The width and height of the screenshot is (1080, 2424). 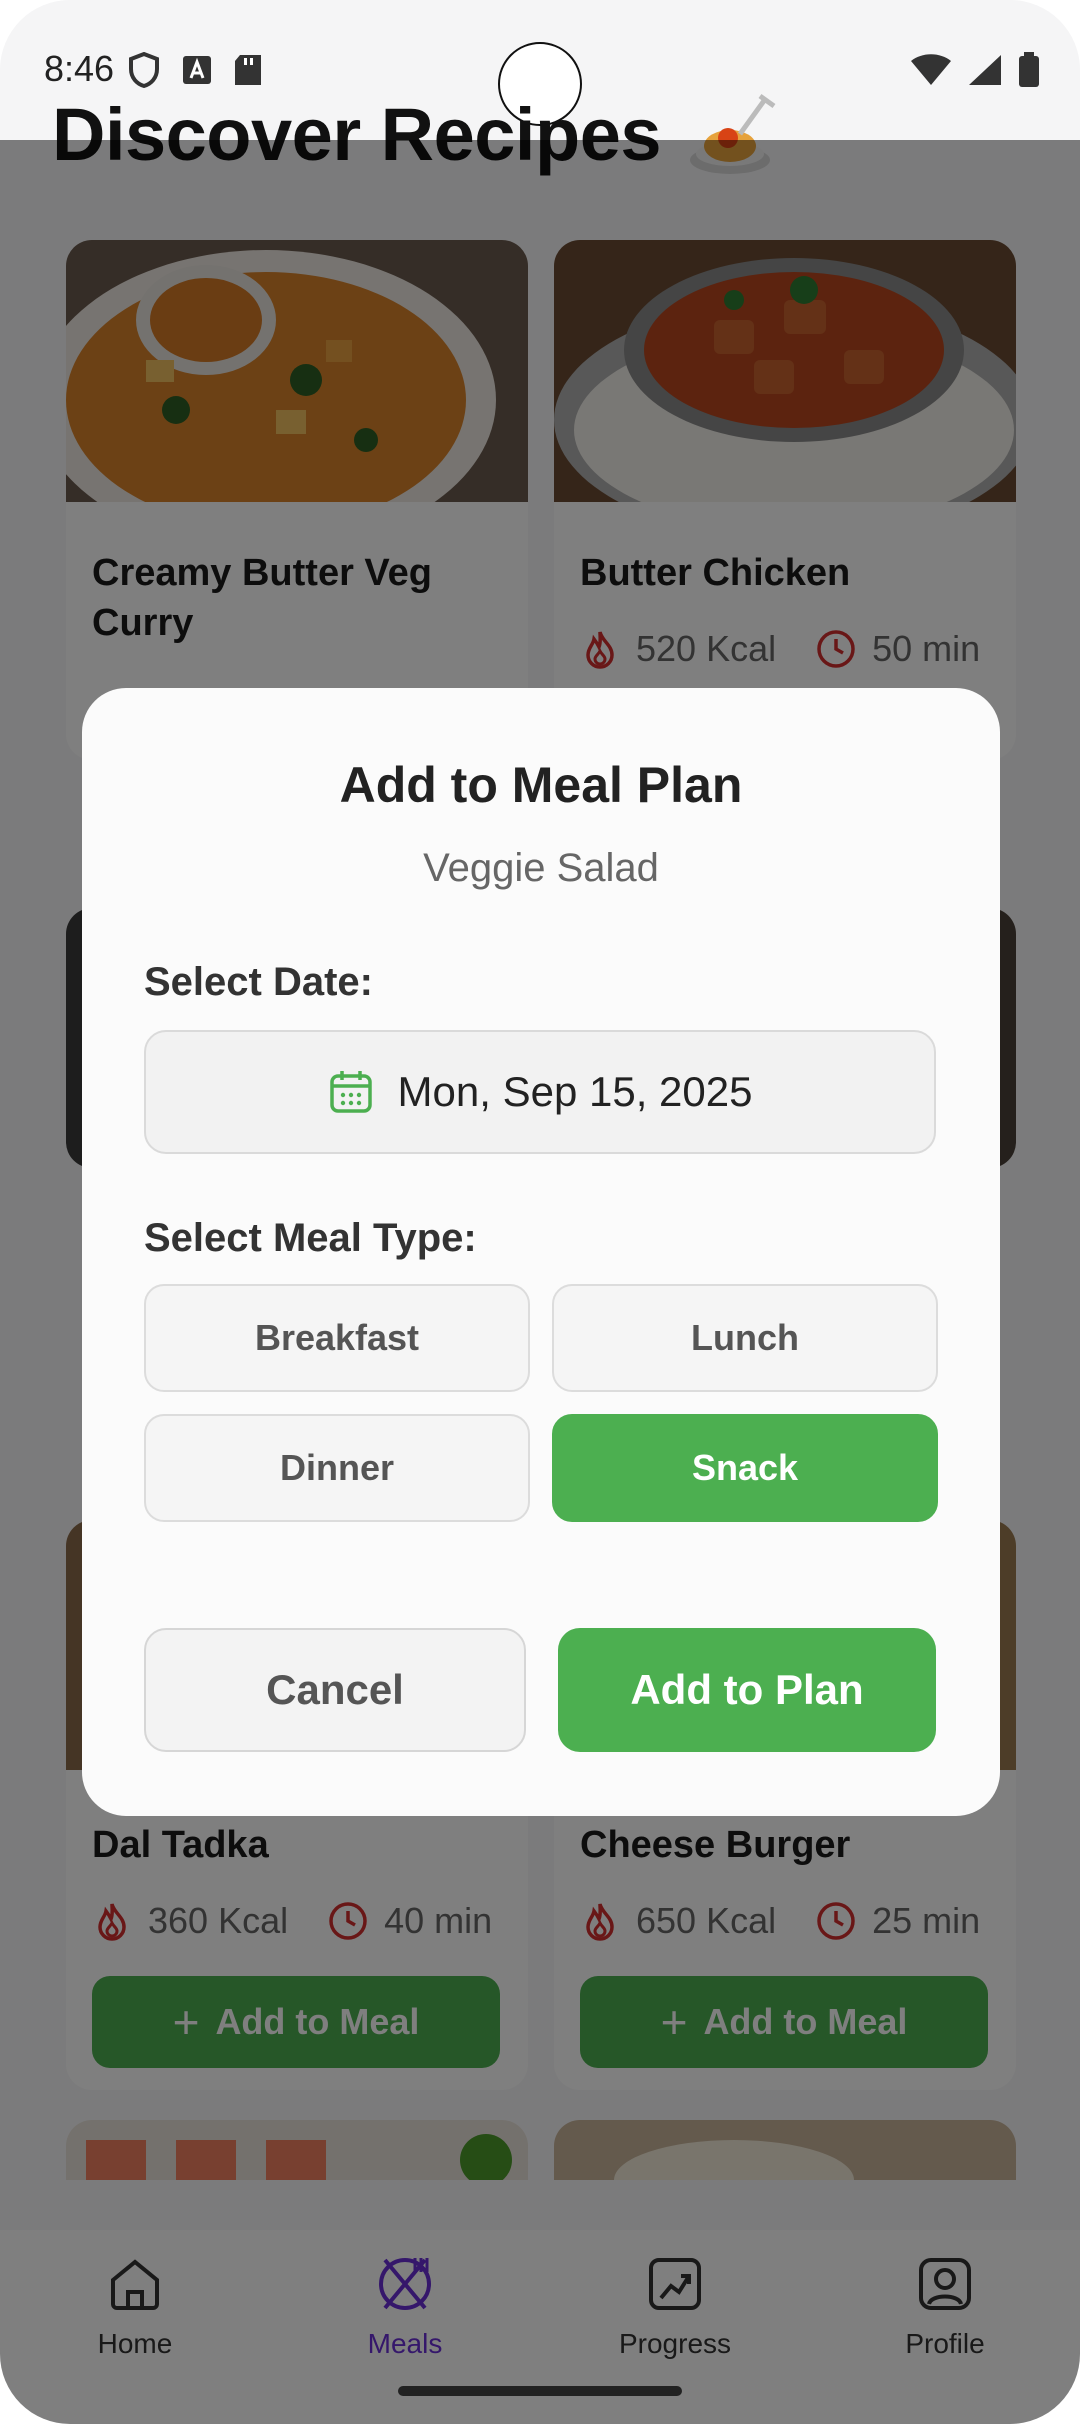 What do you see at coordinates (931, 69) in the screenshot?
I see `wifi-icon` at bounding box center [931, 69].